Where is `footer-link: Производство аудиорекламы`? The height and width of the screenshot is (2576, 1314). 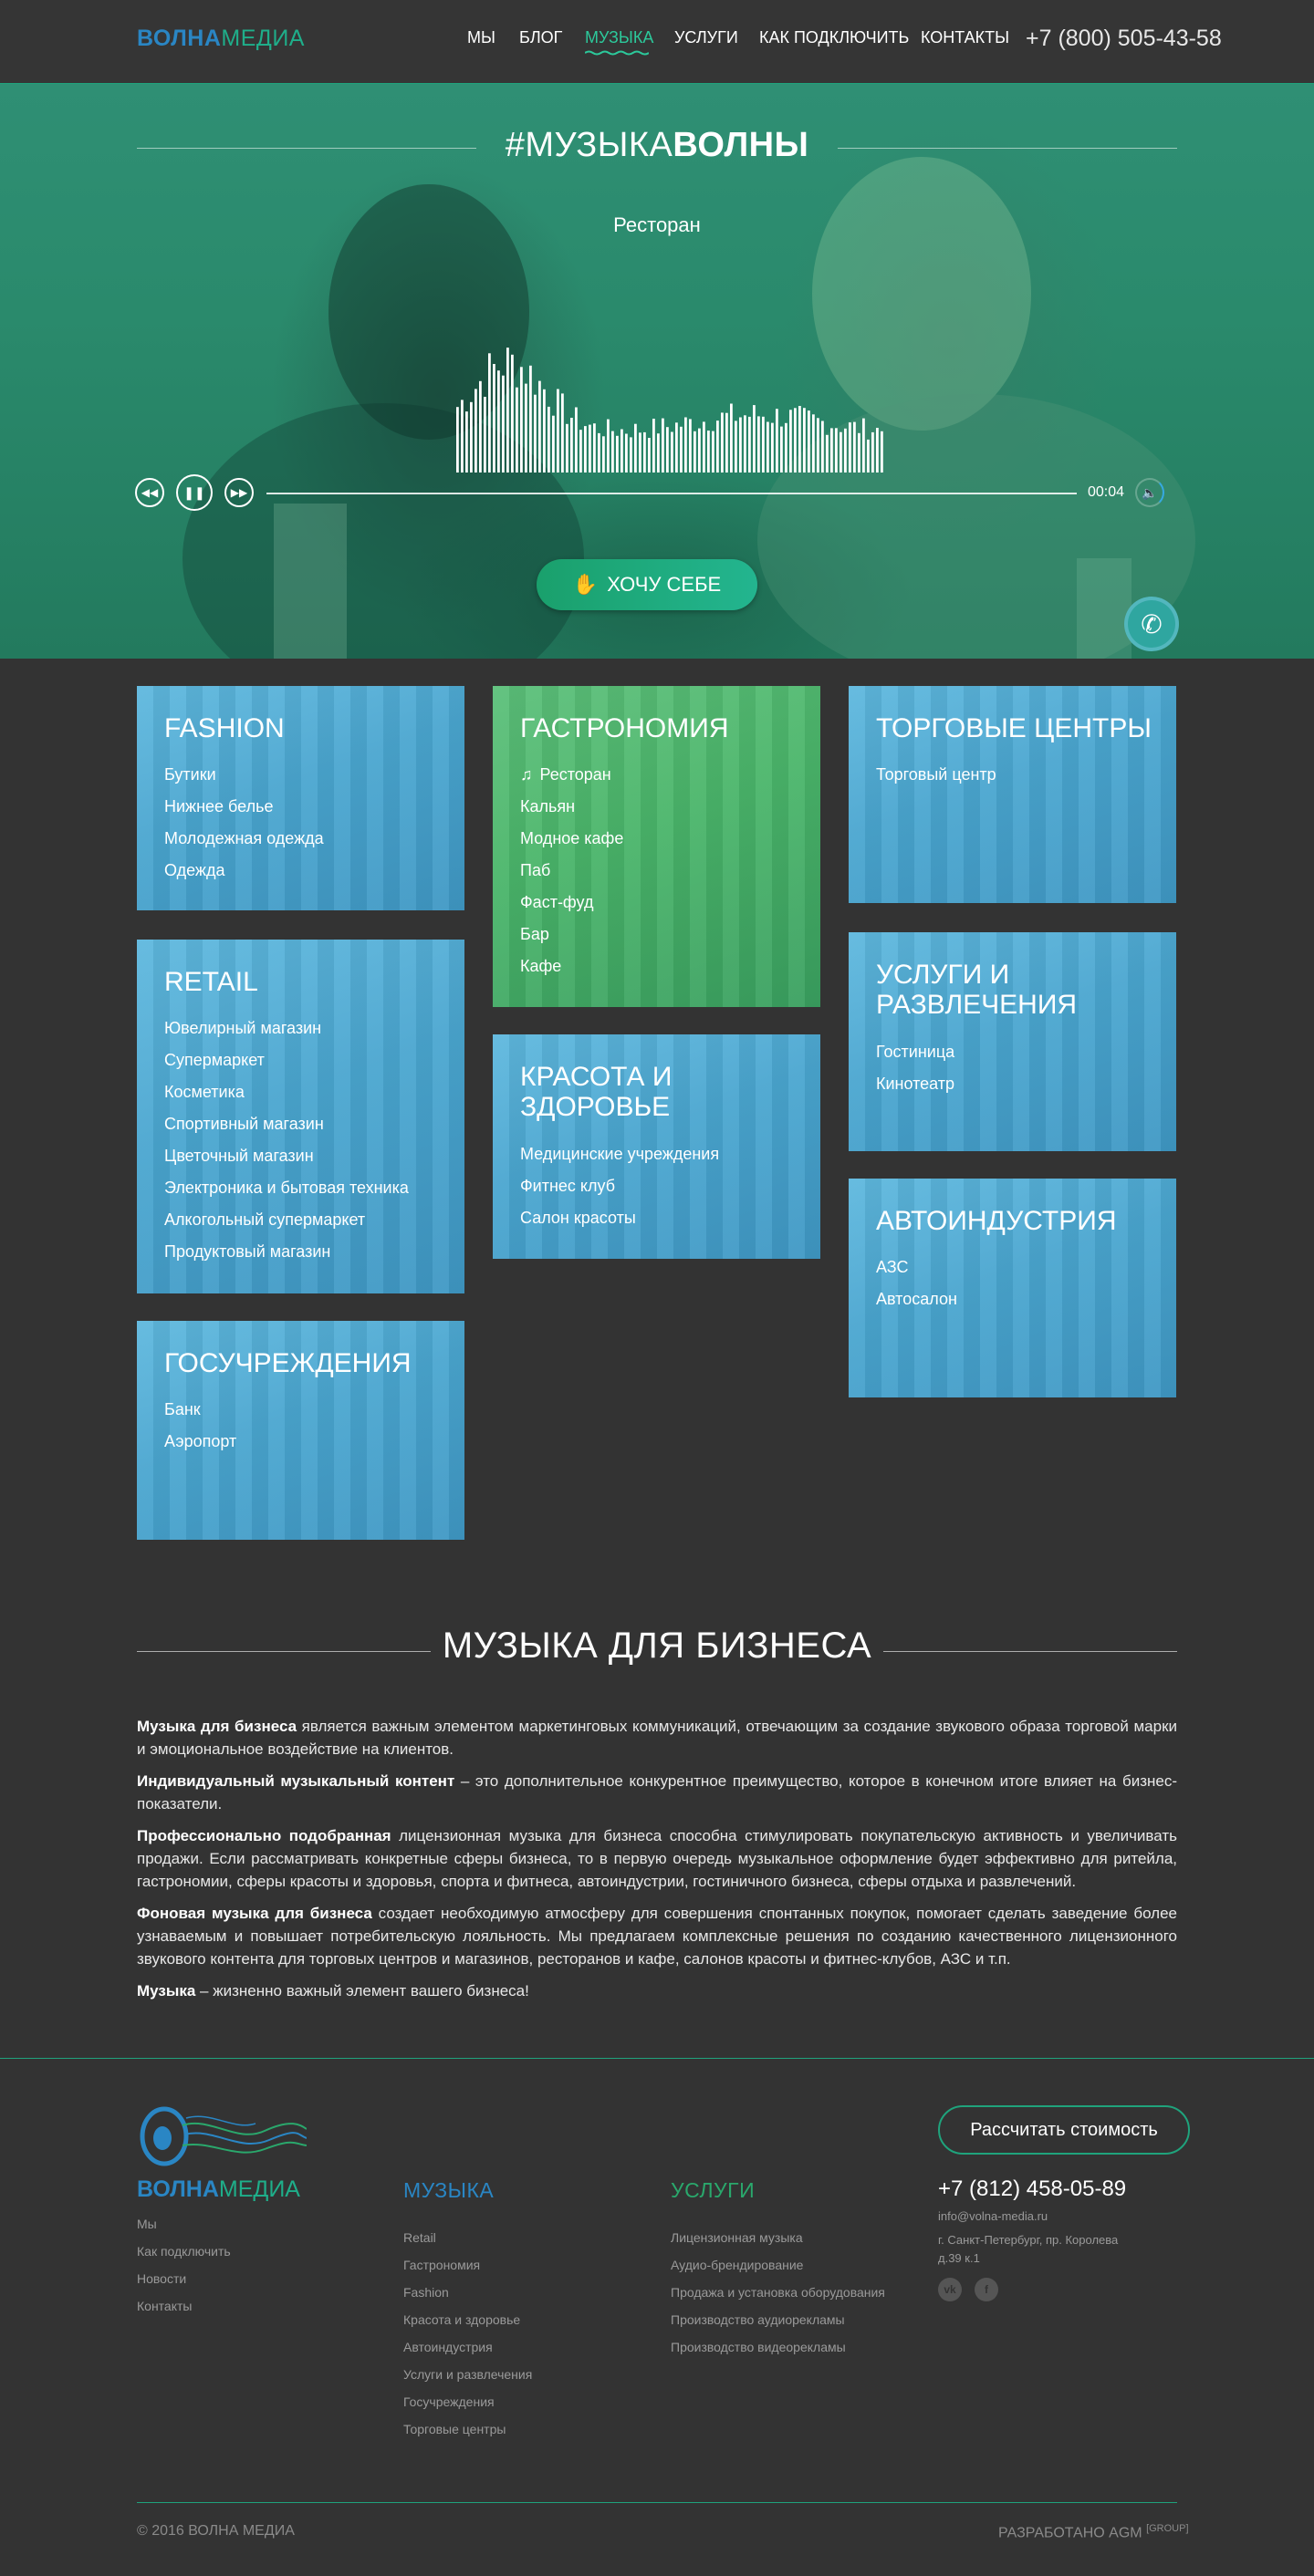
footer-link: Производство аудиорекламы is located at coordinates (758, 2319).